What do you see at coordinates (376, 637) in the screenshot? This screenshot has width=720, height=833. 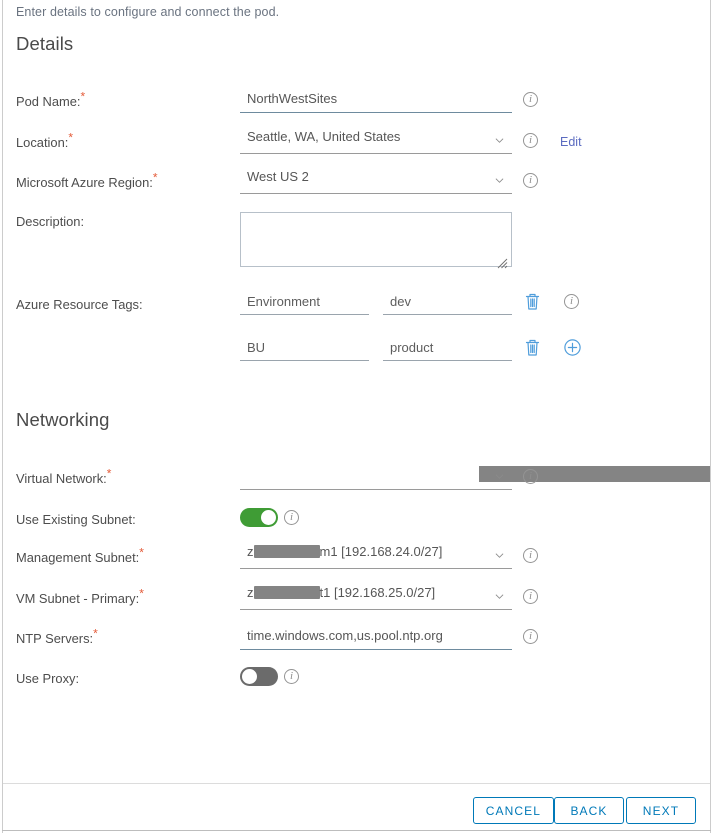 I see `ntp-servers-input` at bounding box center [376, 637].